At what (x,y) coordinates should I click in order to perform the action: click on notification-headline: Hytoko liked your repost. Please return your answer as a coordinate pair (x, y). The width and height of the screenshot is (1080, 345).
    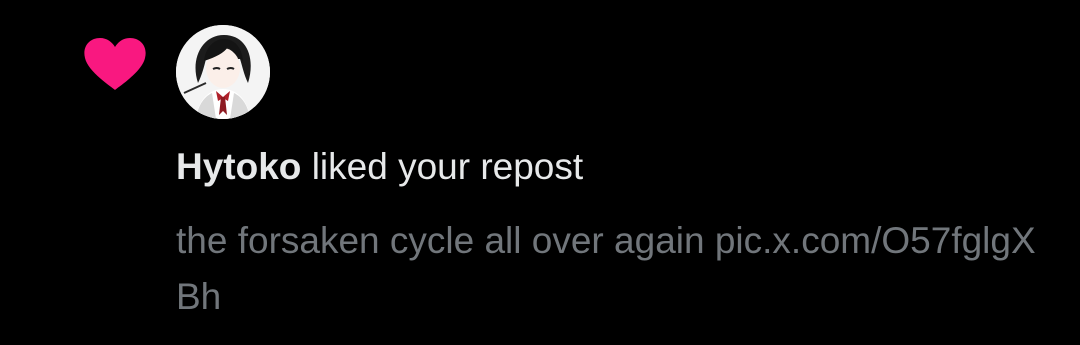
    Looking at the image, I should click on (606, 167).